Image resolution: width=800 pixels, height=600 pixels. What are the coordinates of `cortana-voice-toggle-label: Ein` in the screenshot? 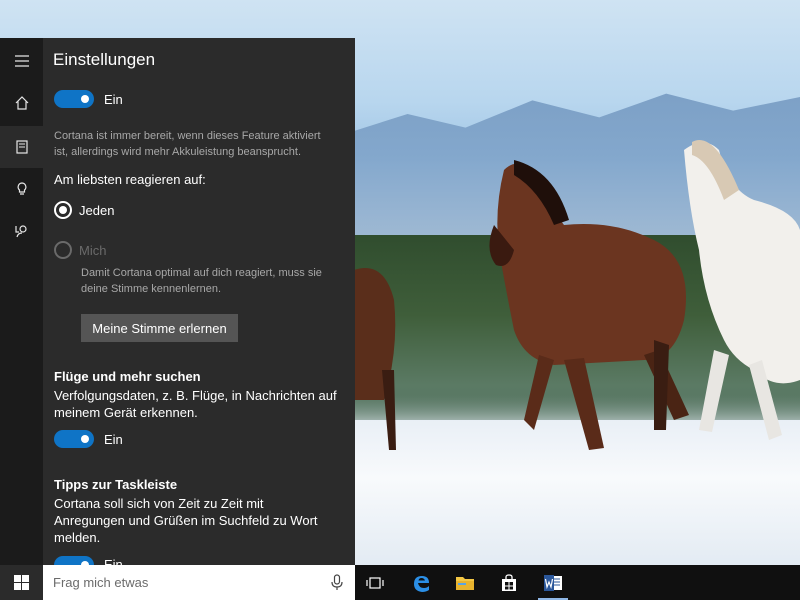 It's located at (113, 99).